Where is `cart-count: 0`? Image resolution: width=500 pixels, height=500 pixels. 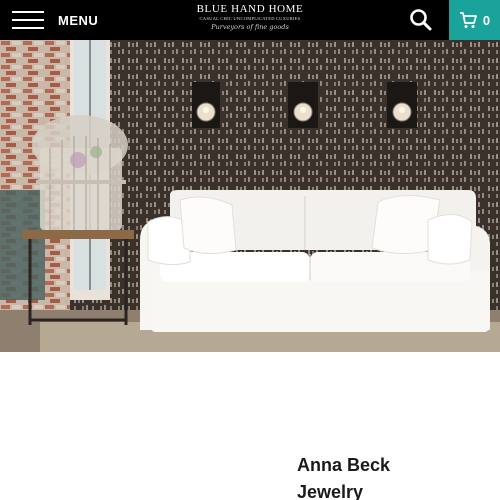 cart-count: 0 is located at coordinates (486, 20).